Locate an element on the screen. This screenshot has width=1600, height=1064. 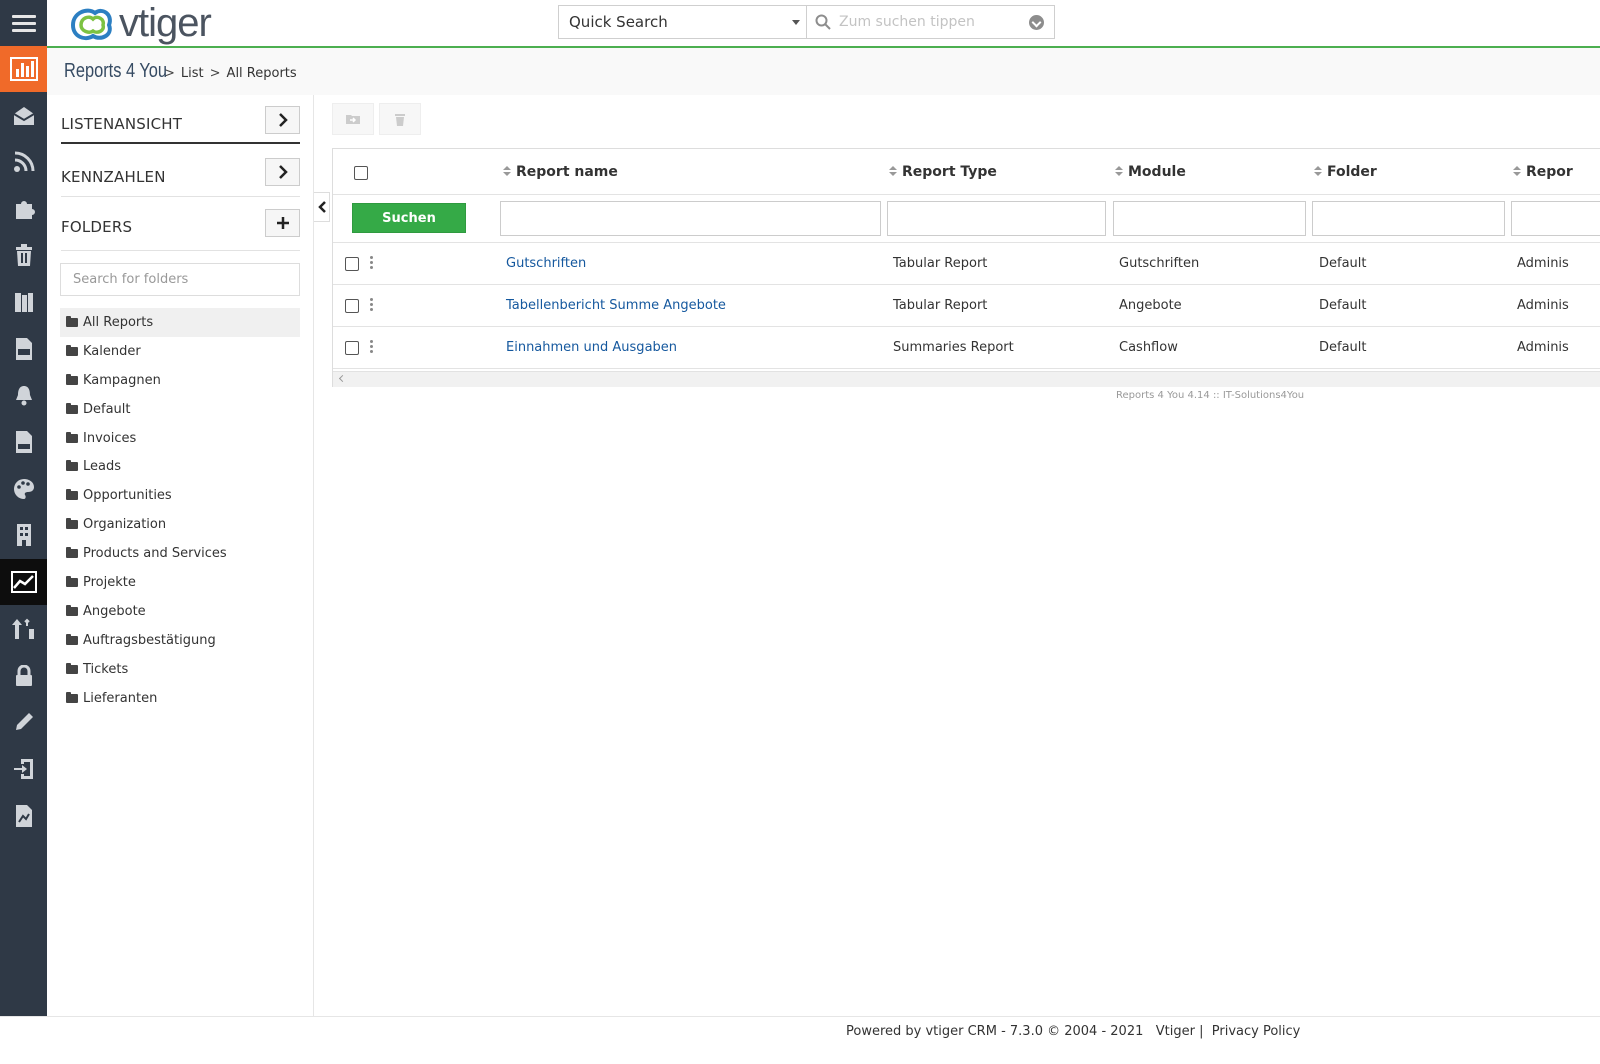
vtiger-logo: vtiger is located at coordinates (138, 23).